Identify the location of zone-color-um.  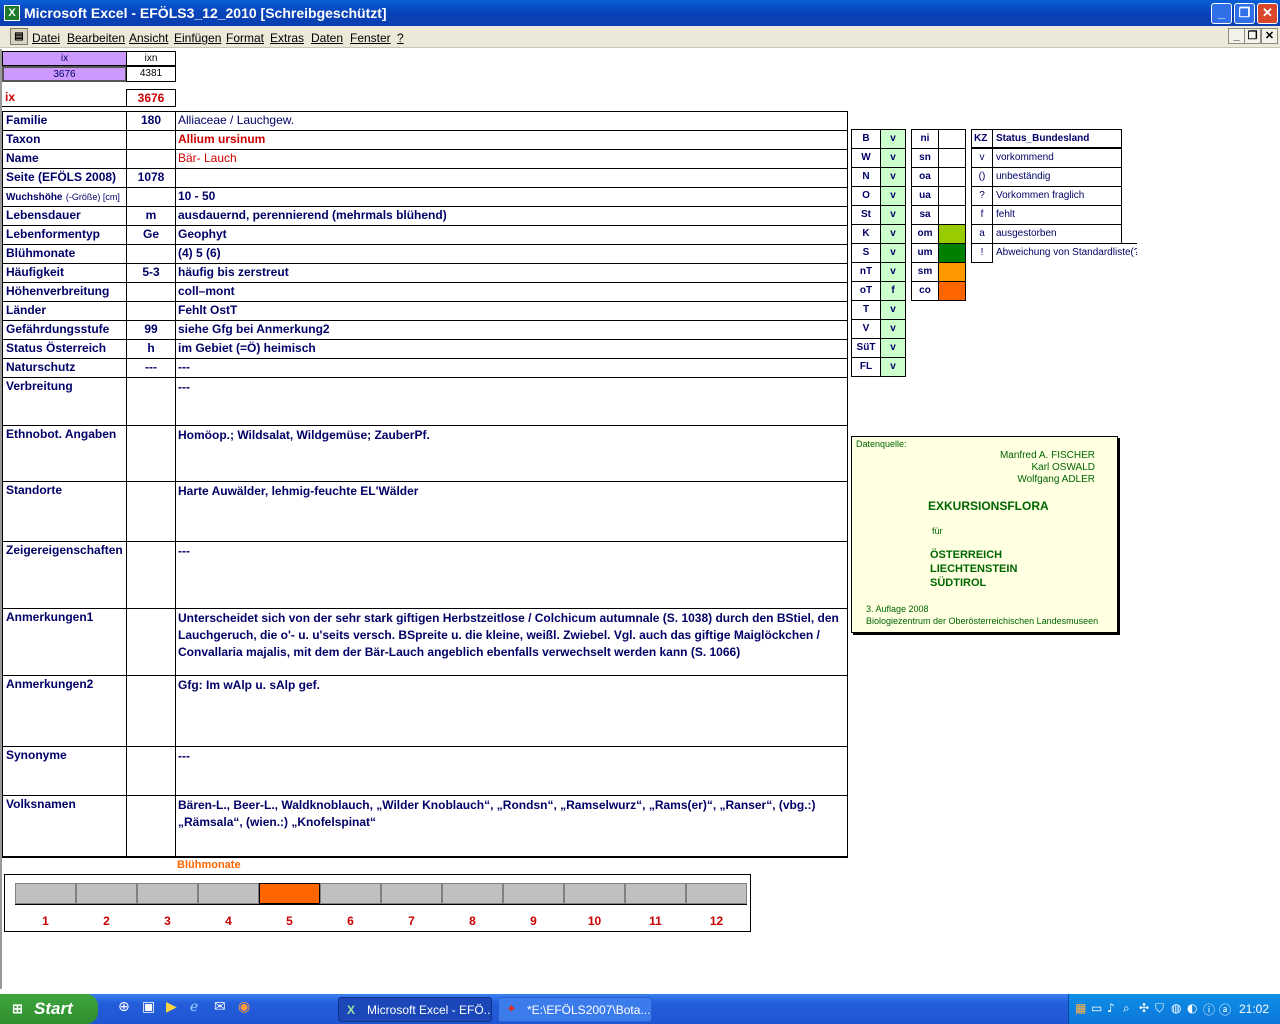
(952, 253).